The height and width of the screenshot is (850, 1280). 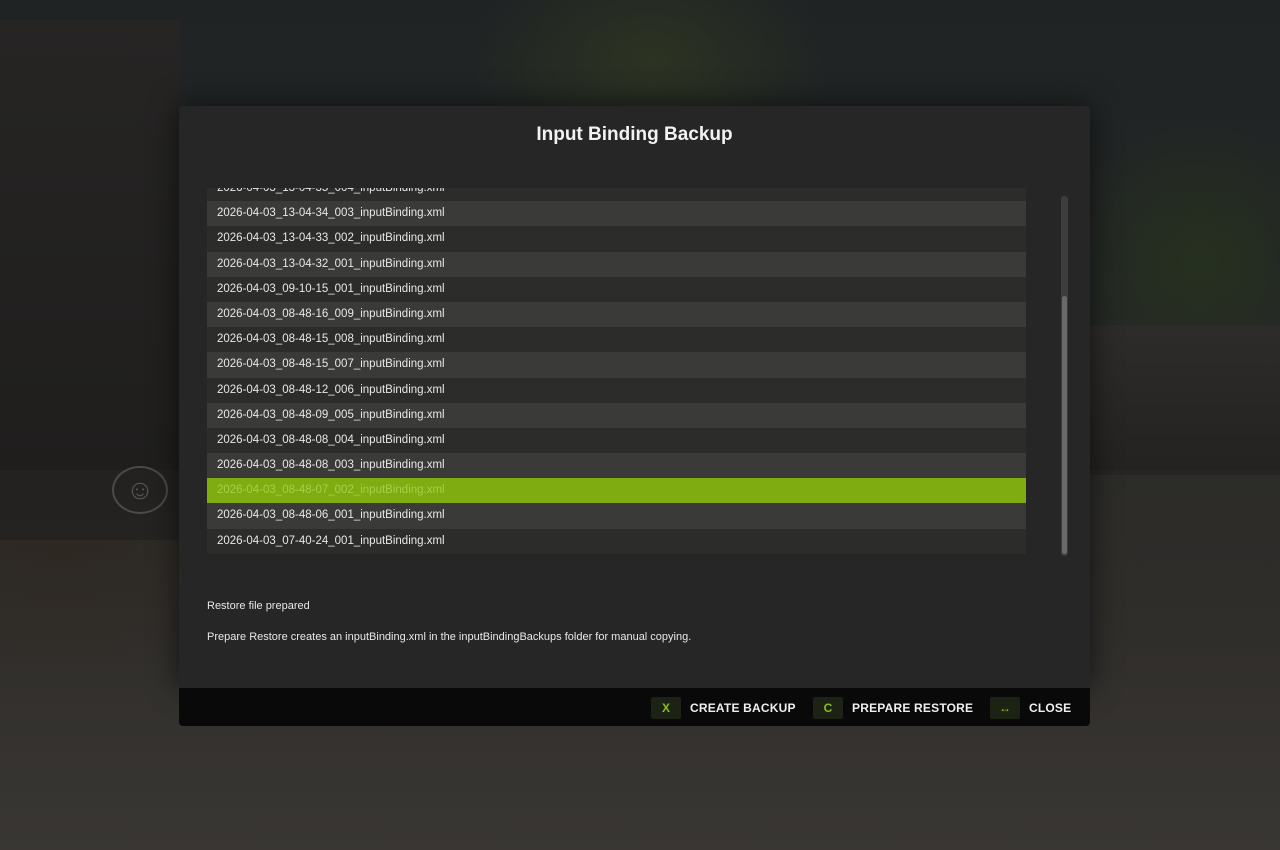 I want to click on background-building, so click(x=90, y=280).